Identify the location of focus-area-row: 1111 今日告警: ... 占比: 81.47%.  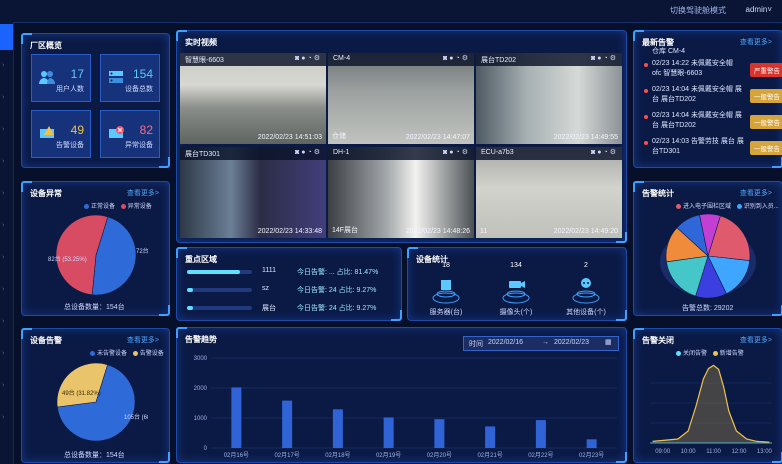
(289, 272).